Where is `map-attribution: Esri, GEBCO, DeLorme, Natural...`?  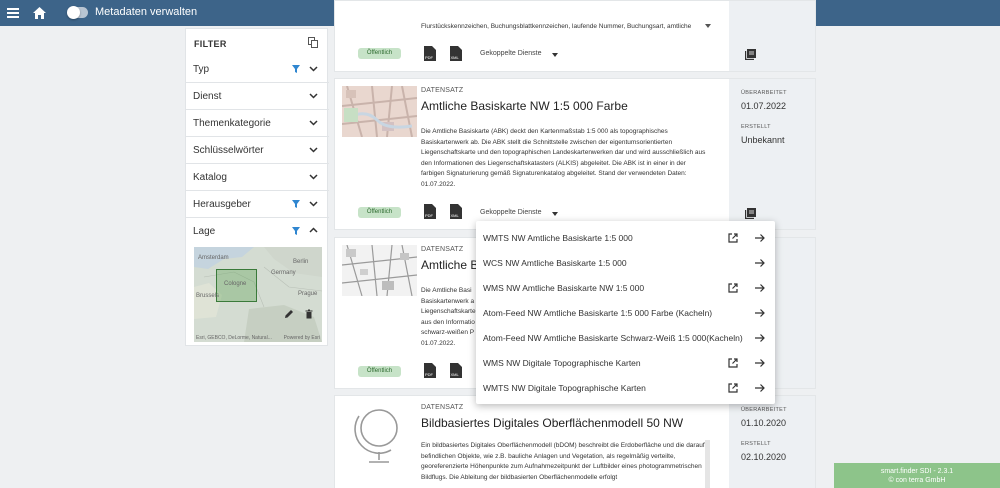
map-attribution: Esri, GEBCO, DeLorme, Natural... is located at coordinates (234, 338).